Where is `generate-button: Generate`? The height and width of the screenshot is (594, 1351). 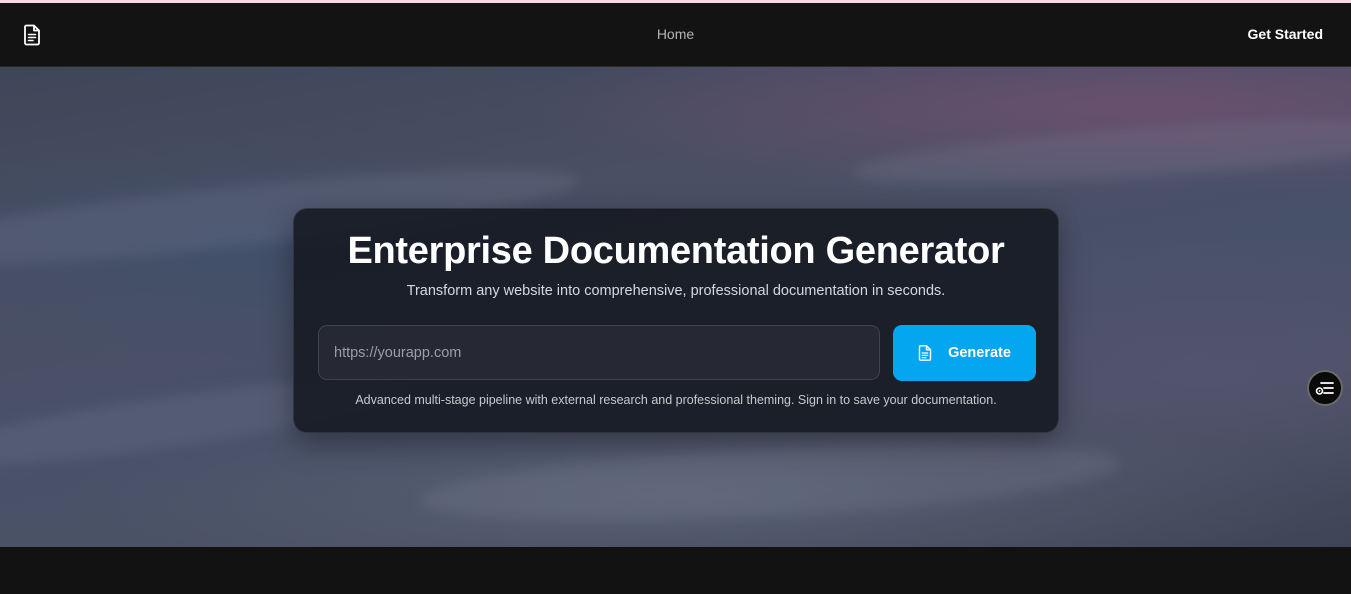
generate-button: Generate is located at coordinates (964, 353).